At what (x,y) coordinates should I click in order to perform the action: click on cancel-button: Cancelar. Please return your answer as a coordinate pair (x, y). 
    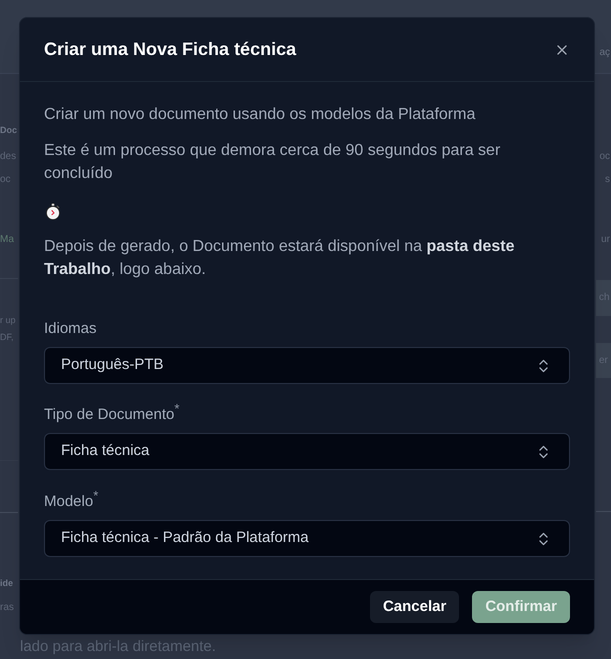
    Looking at the image, I should click on (415, 607).